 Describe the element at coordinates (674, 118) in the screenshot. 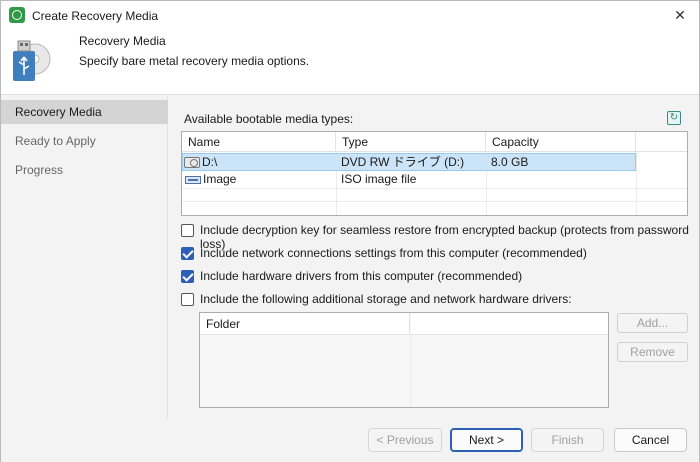

I see `refresh-icon: ↻` at that location.